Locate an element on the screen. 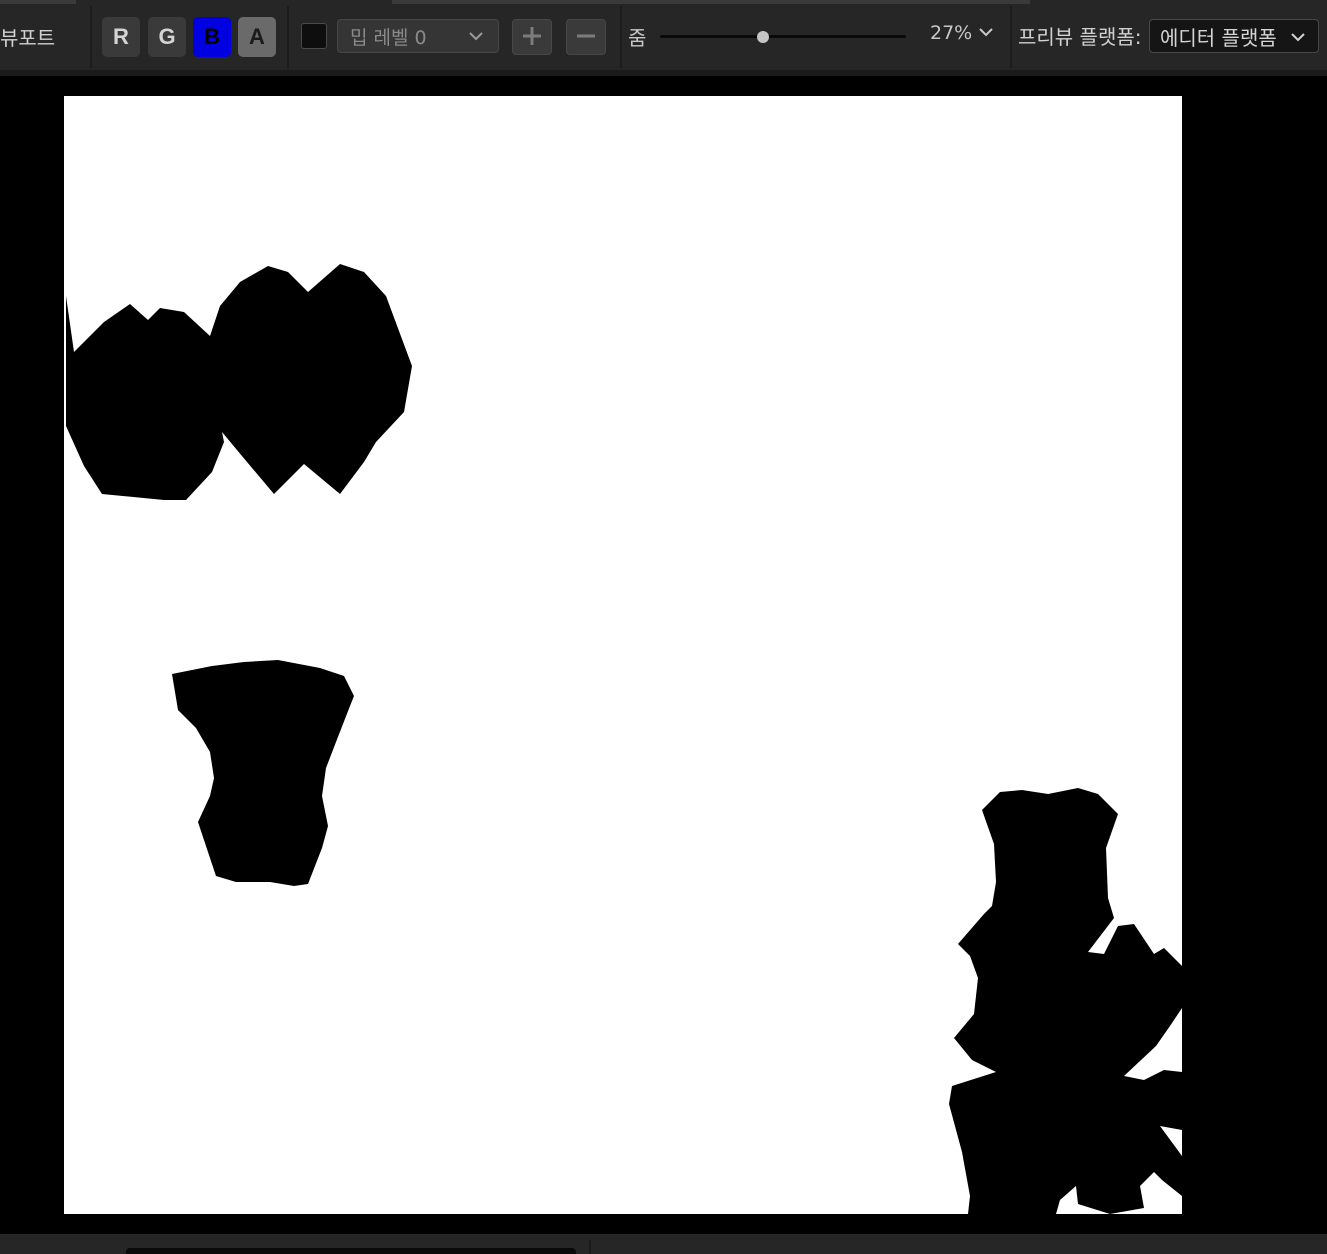 The width and height of the screenshot is (1327, 1254). zoom-value: 27% is located at coordinates (951, 33).